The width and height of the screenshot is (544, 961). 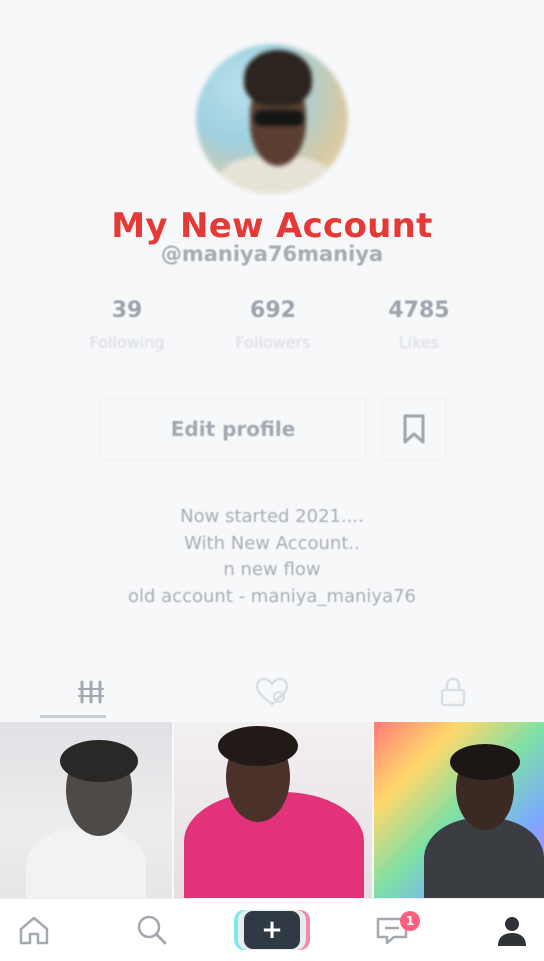 What do you see at coordinates (278, 78) in the screenshot?
I see `avatar-hair` at bounding box center [278, 78].